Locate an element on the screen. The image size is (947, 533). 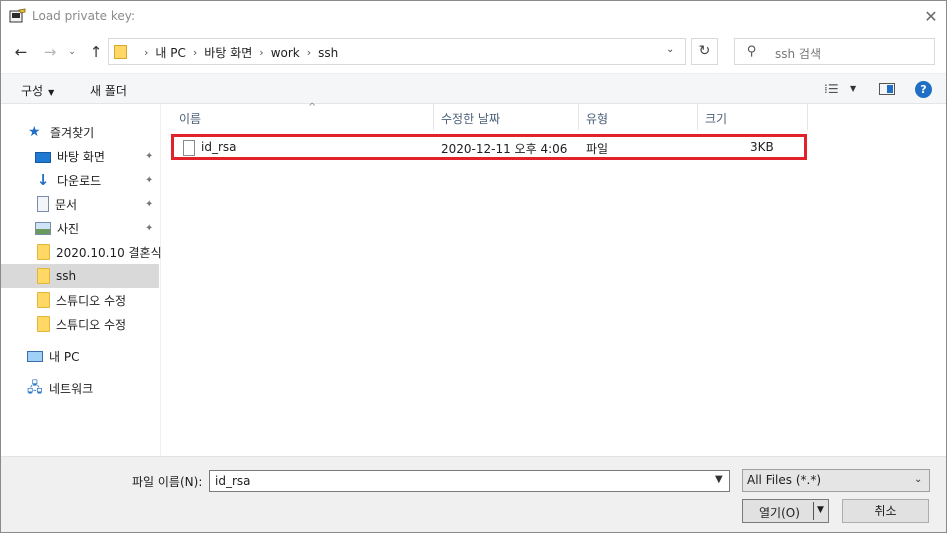
caret-down-icon: ▼ is located at coordinates (51, 92).